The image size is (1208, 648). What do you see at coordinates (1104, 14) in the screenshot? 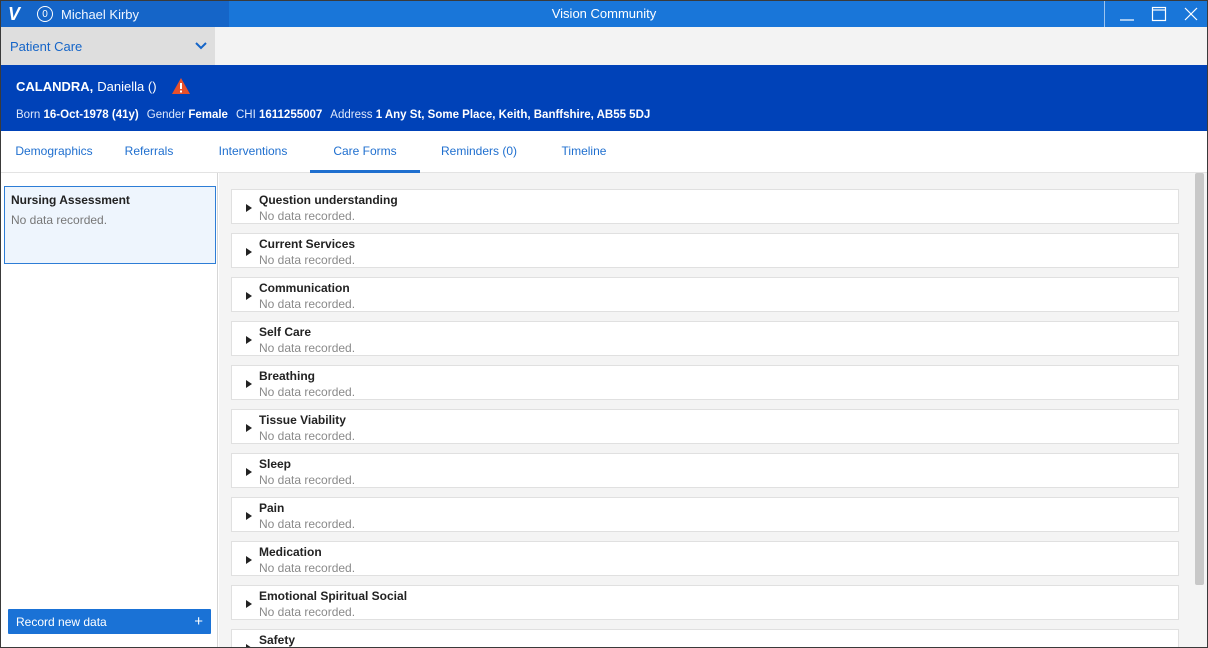
I see `title-divider` at bounding box center [1104, 14].